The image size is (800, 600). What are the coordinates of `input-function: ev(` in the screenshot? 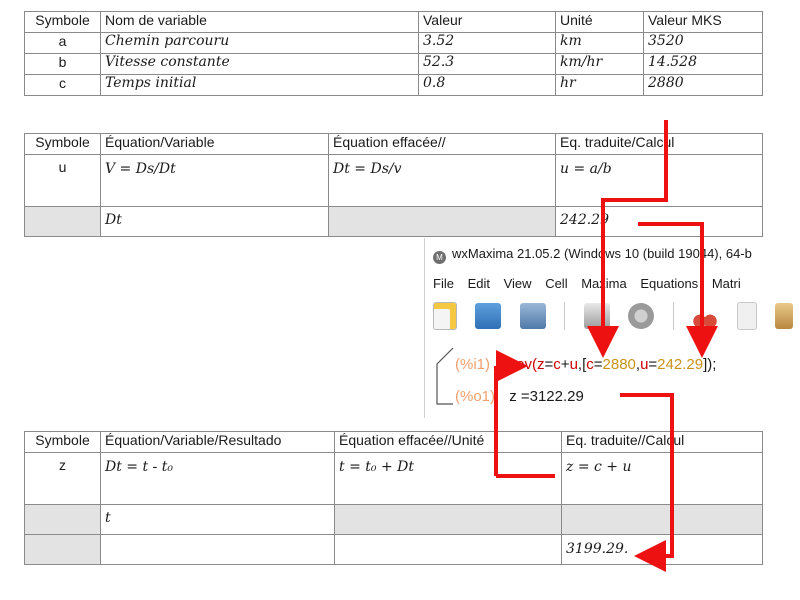 It's located at (527, 364).